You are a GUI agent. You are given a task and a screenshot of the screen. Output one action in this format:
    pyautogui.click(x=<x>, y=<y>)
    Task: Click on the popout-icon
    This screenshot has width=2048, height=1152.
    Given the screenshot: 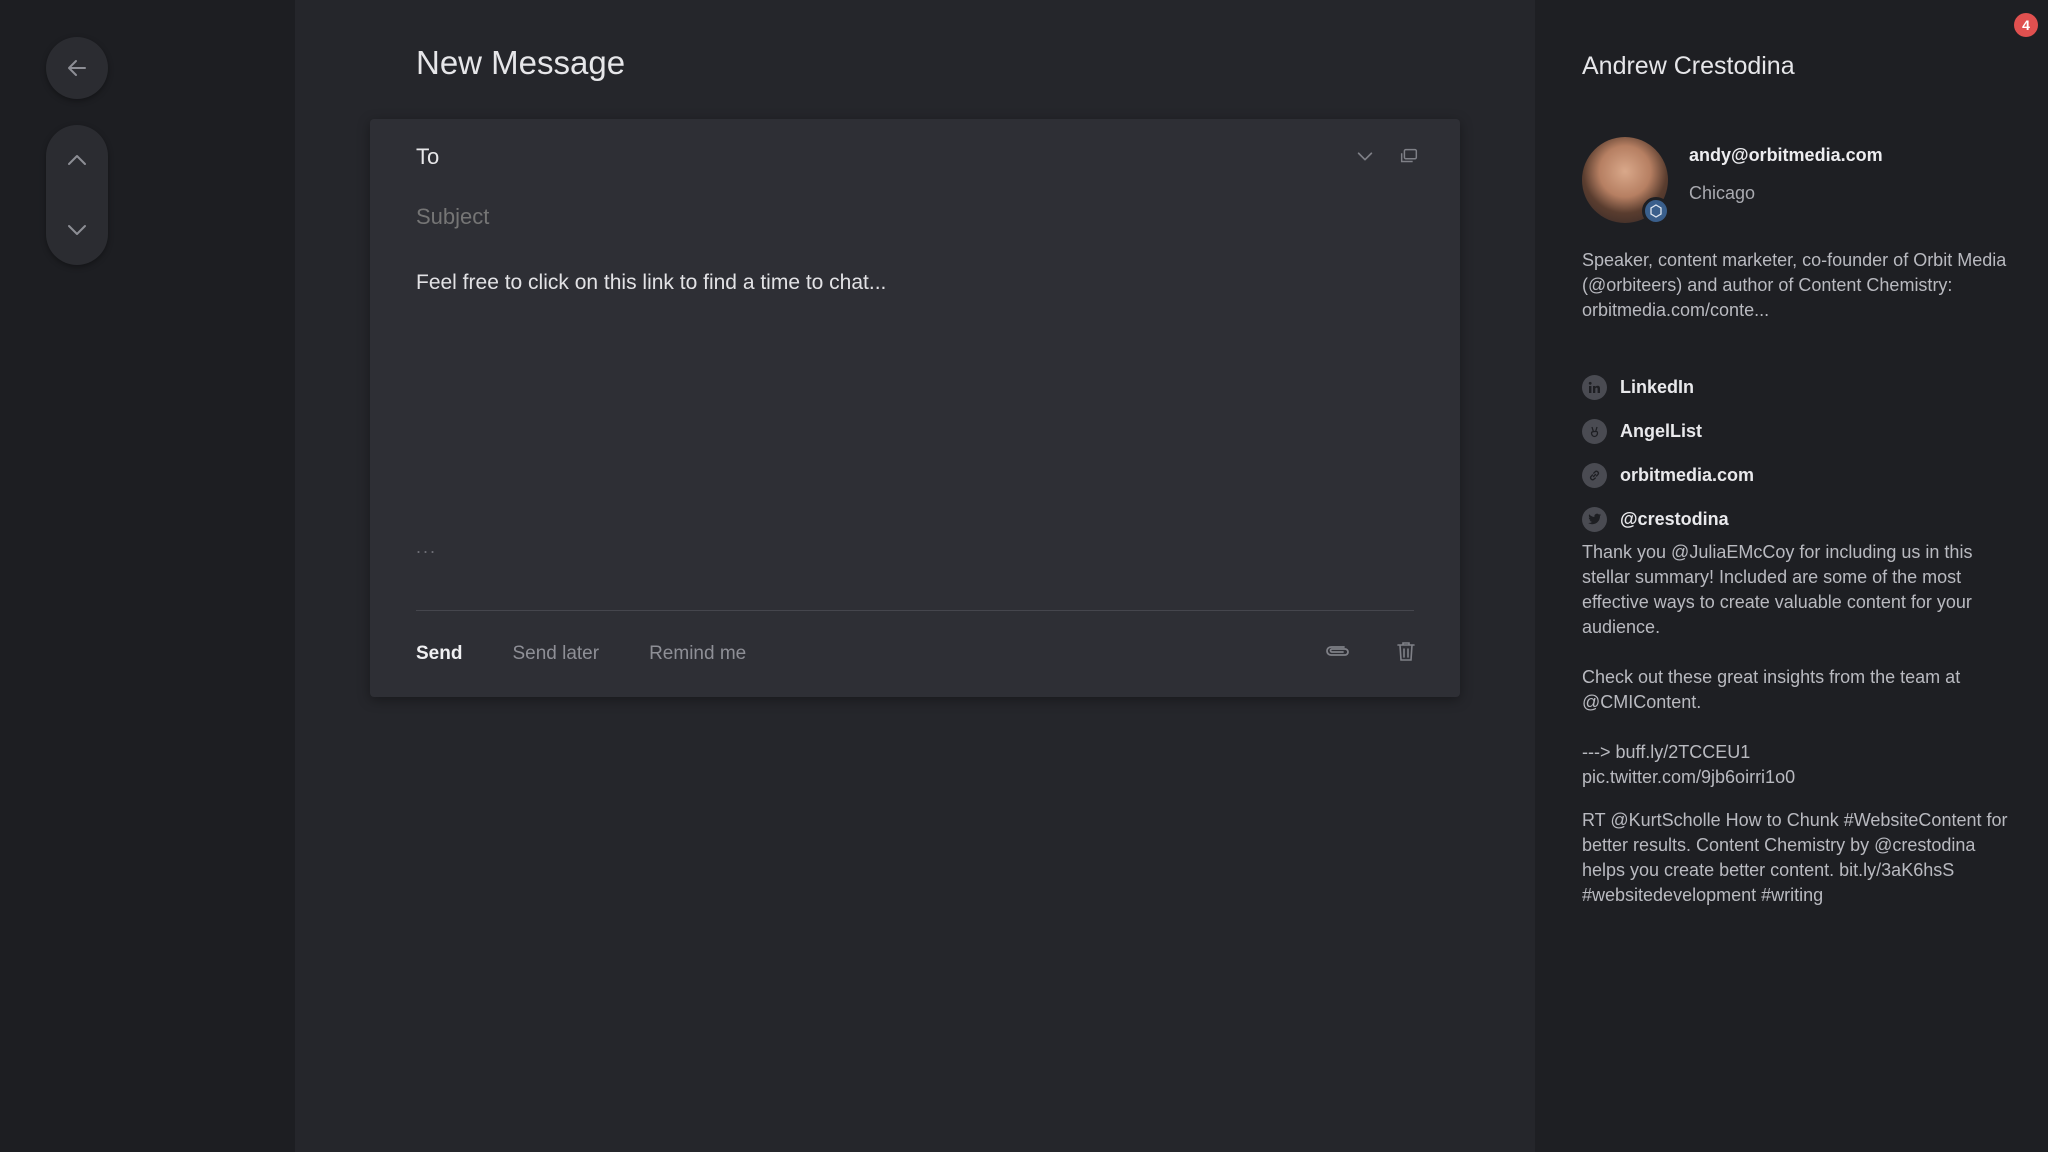 What is the action you would take?
    pyautogui.click(x=1409, y=156)
    